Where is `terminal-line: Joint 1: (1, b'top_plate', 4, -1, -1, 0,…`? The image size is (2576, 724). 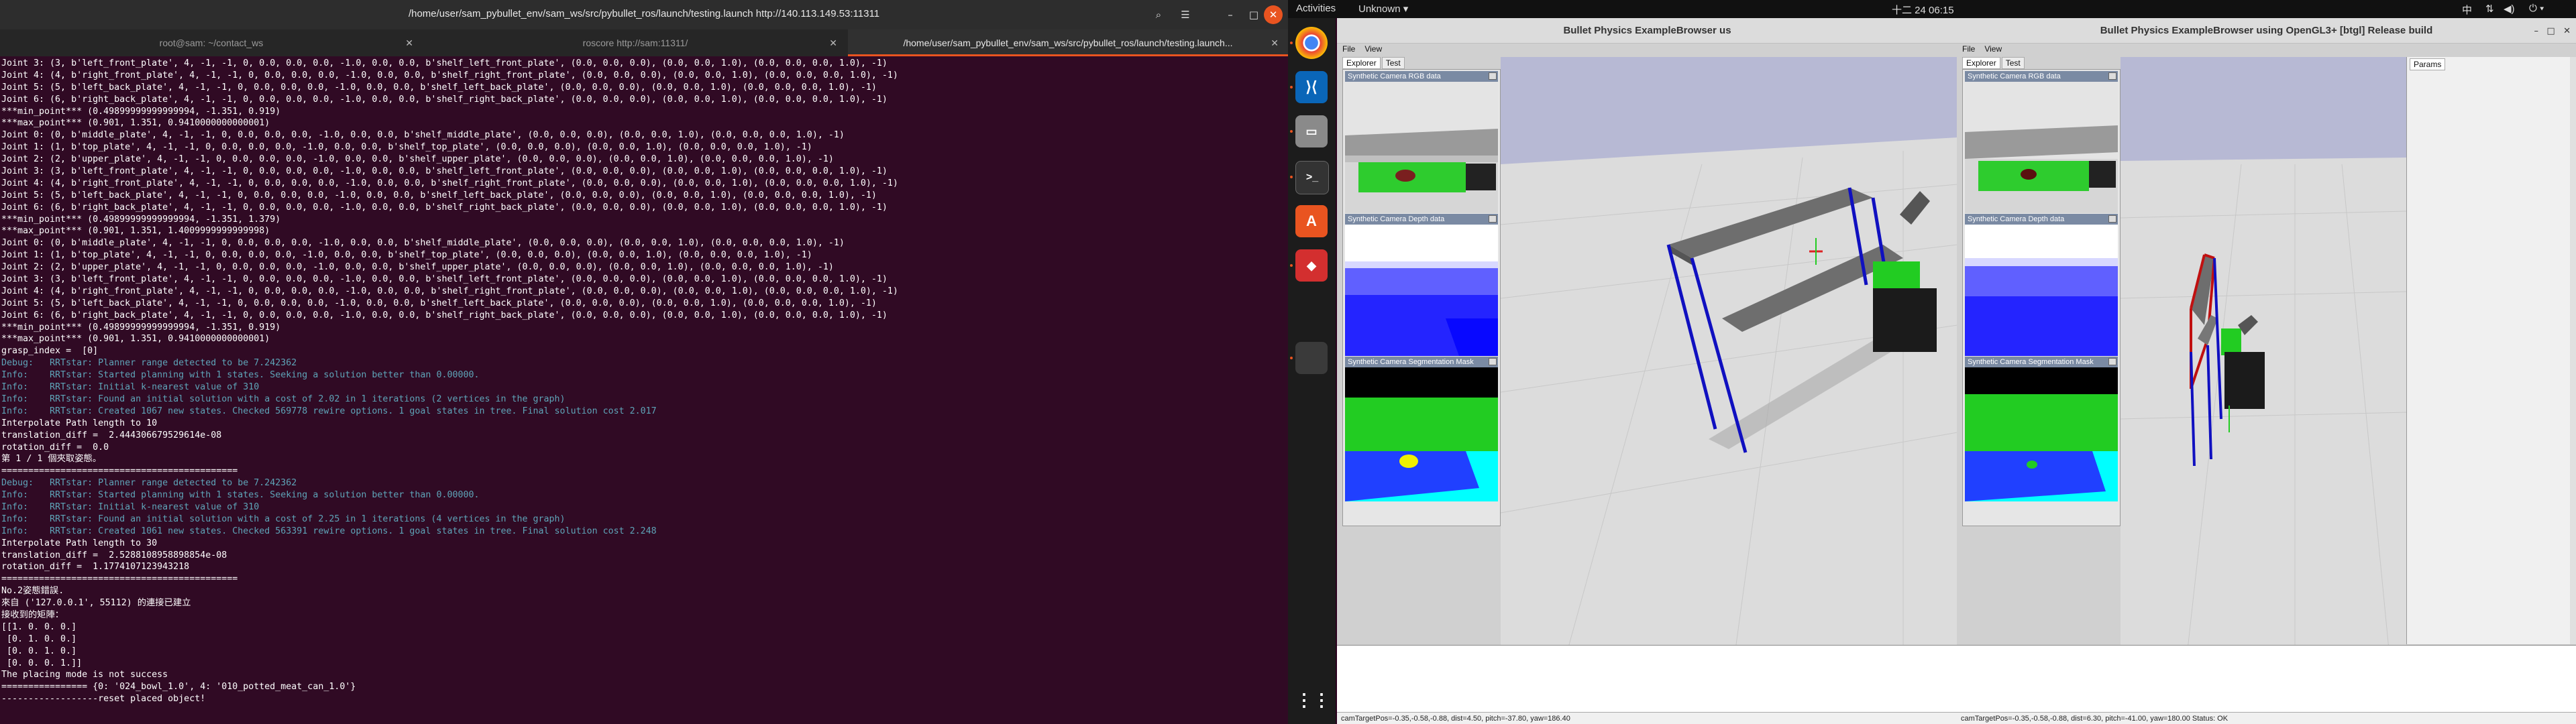
terminal-line: Joint 1: (1, b'top_plate', 4, -1, -1, 0,… is located at coordinates (406, 147).